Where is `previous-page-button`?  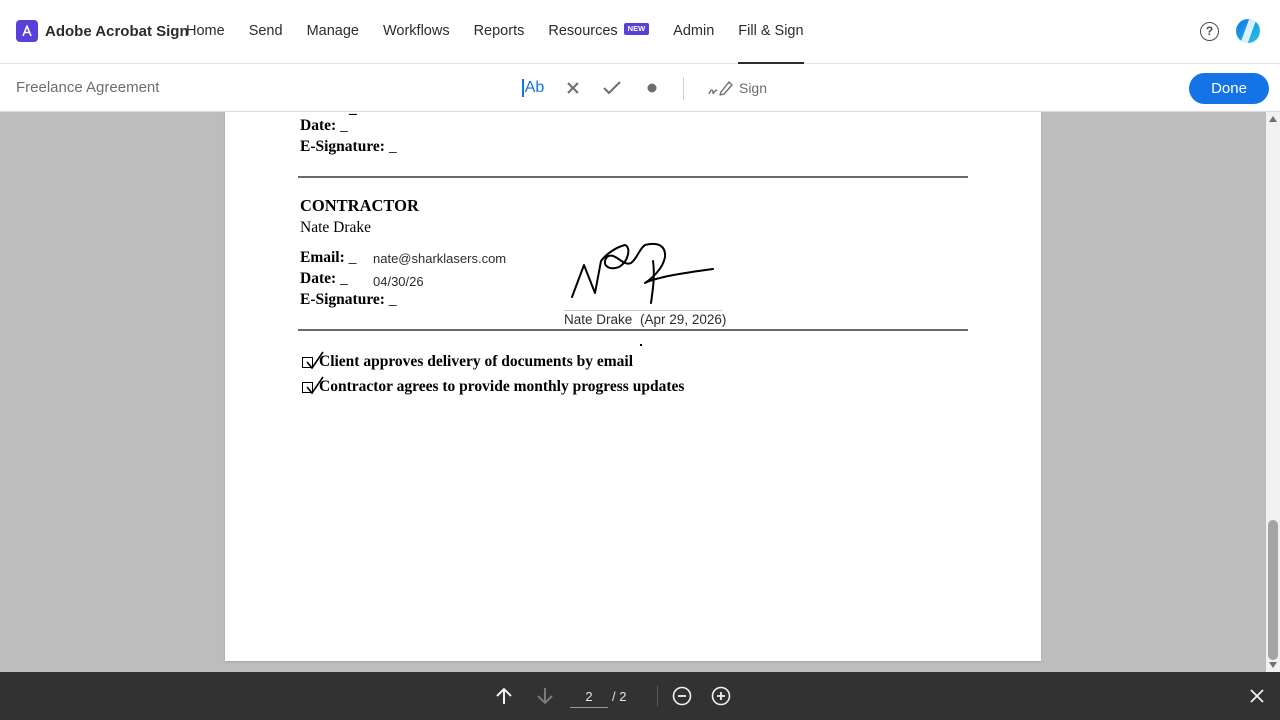 previous-page-button is located at coordinates (504, 696).